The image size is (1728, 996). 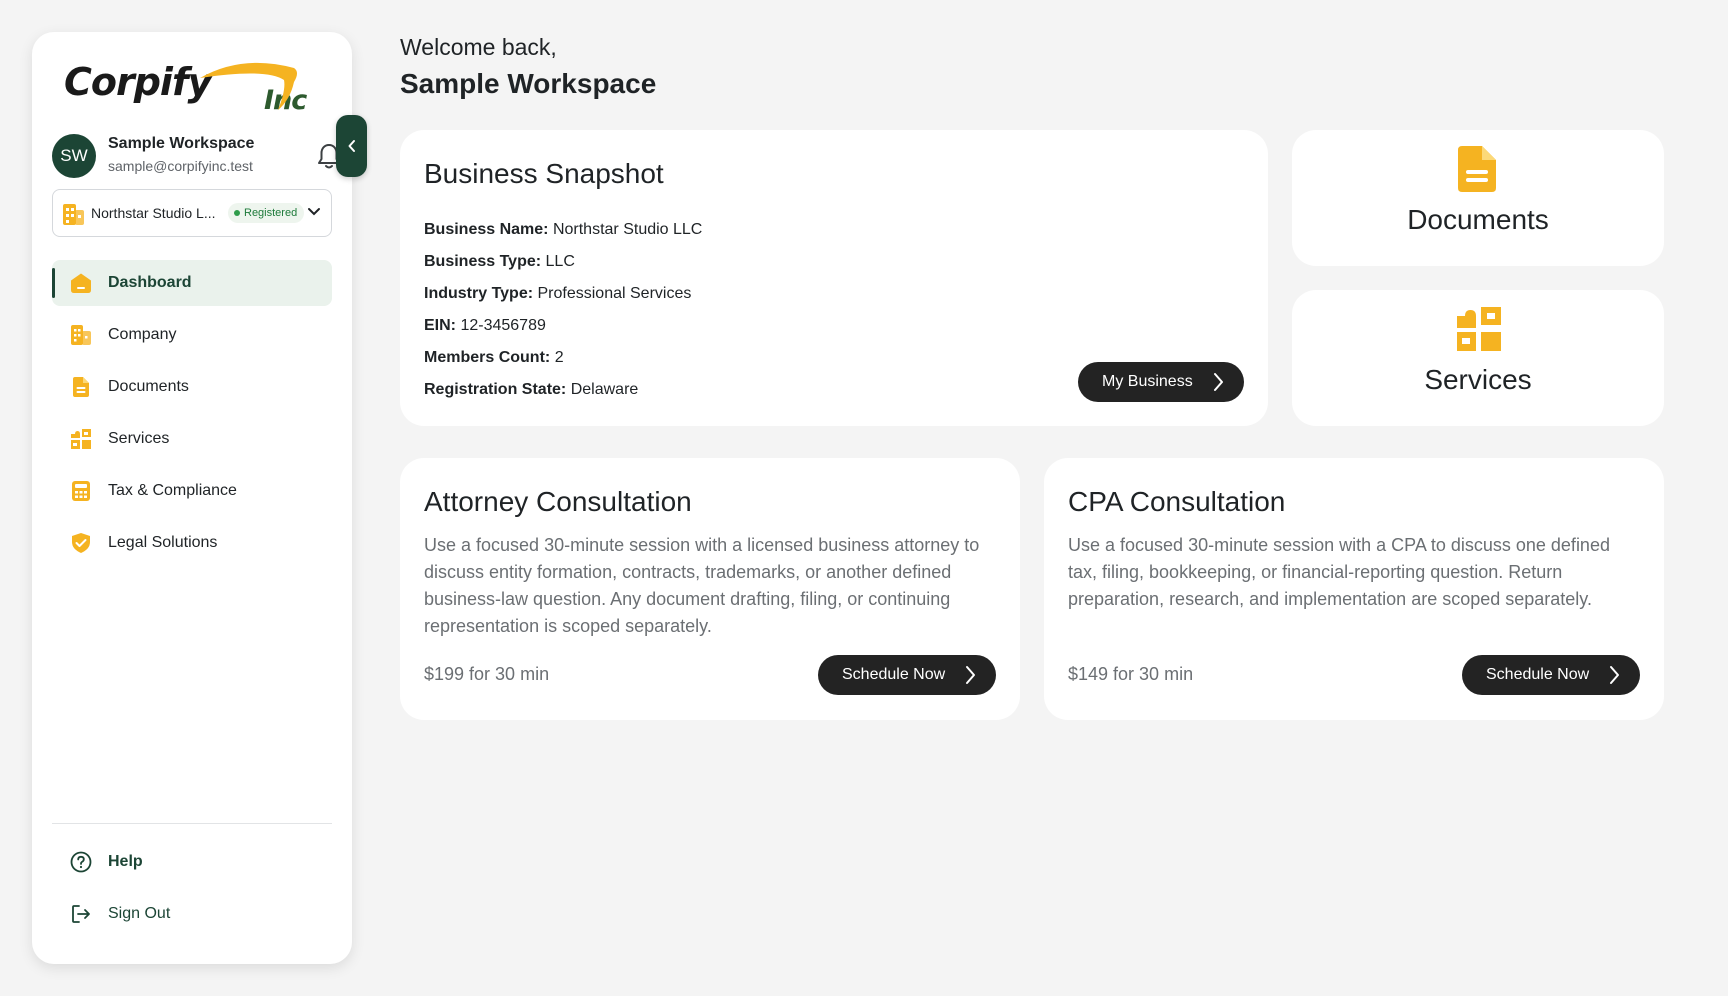 I want to click on field-label: Registration State:, so click(x=495, y=389).